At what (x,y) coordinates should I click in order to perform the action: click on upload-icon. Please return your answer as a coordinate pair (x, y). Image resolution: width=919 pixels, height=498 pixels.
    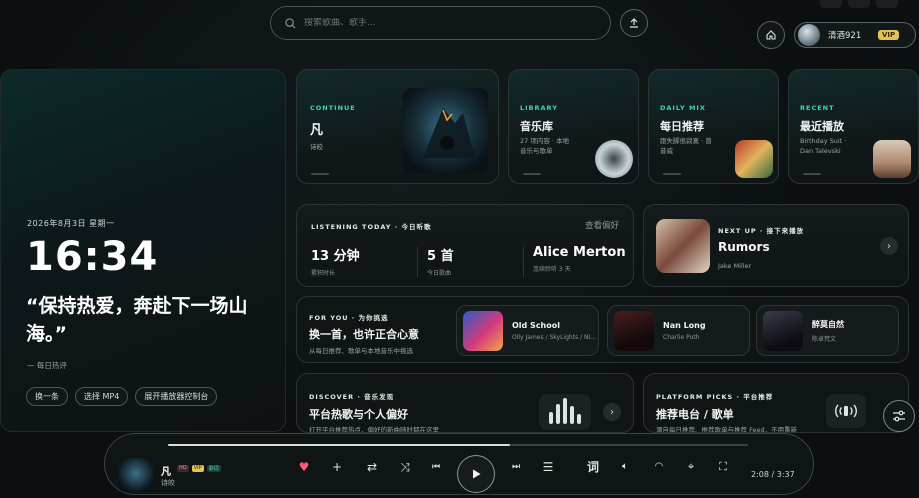
    Looking at the image, I should click on (634, 23).